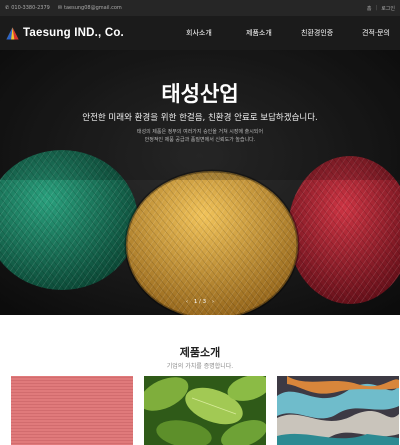 The height and width of the screenshot is (445, 400). I want to click on yarn-skeins-image, so click(338, 410).